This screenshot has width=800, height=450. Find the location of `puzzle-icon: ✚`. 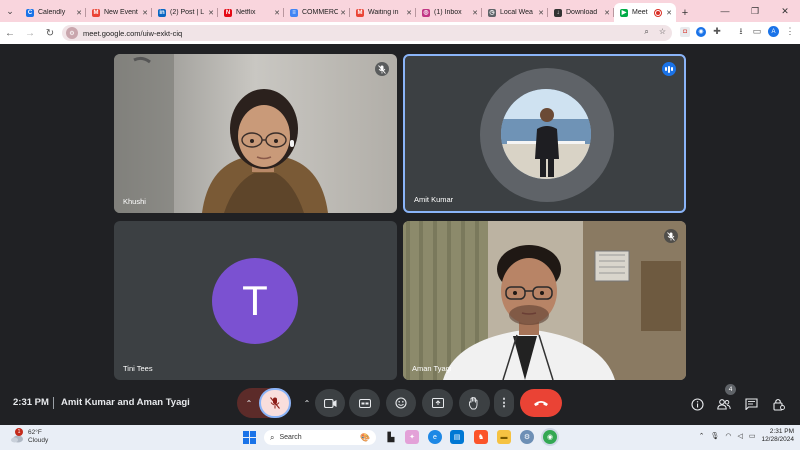

puzzle-icon: ✚ is located at coordinates (717, 31).